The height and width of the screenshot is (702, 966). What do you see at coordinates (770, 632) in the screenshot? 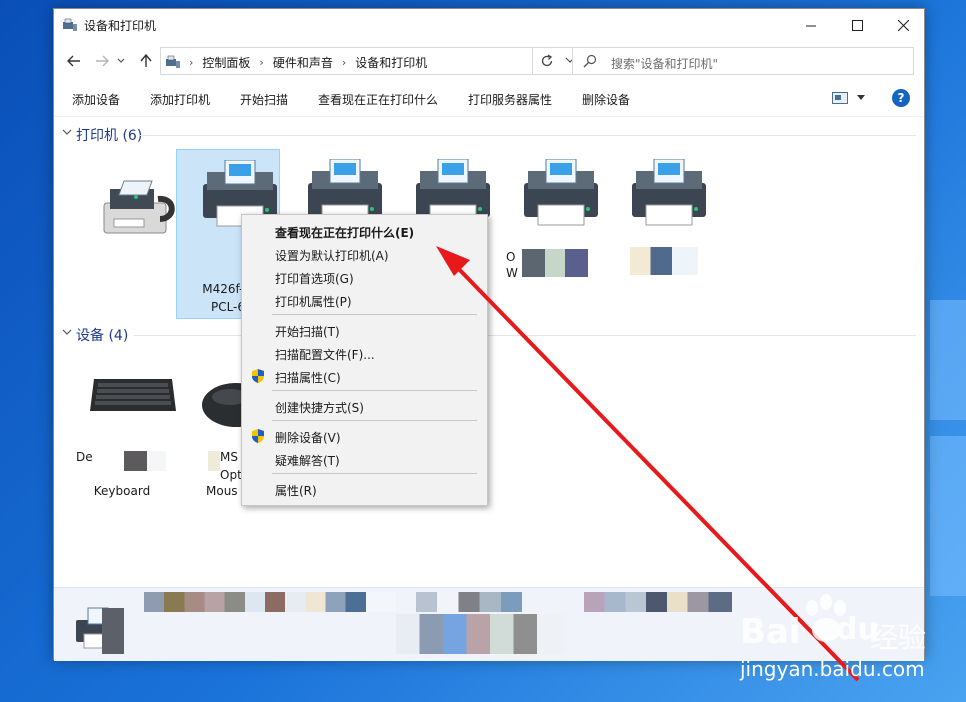
I see `watermark-brand: Bai` at bounding box center [770, 632].